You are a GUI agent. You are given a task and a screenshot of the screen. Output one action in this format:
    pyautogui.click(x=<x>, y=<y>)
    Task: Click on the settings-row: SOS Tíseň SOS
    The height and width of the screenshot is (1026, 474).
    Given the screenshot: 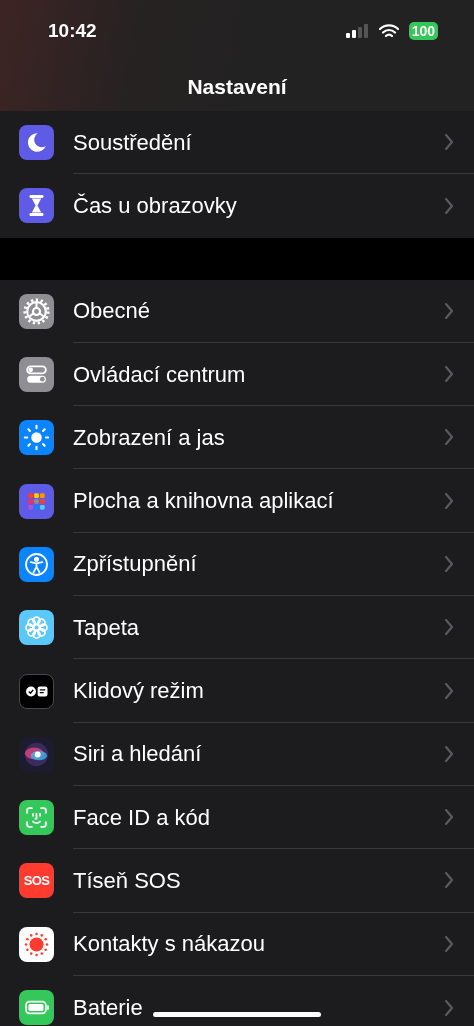 What is the action you would take?
    pyautogui.click(x=237, y=881)
    